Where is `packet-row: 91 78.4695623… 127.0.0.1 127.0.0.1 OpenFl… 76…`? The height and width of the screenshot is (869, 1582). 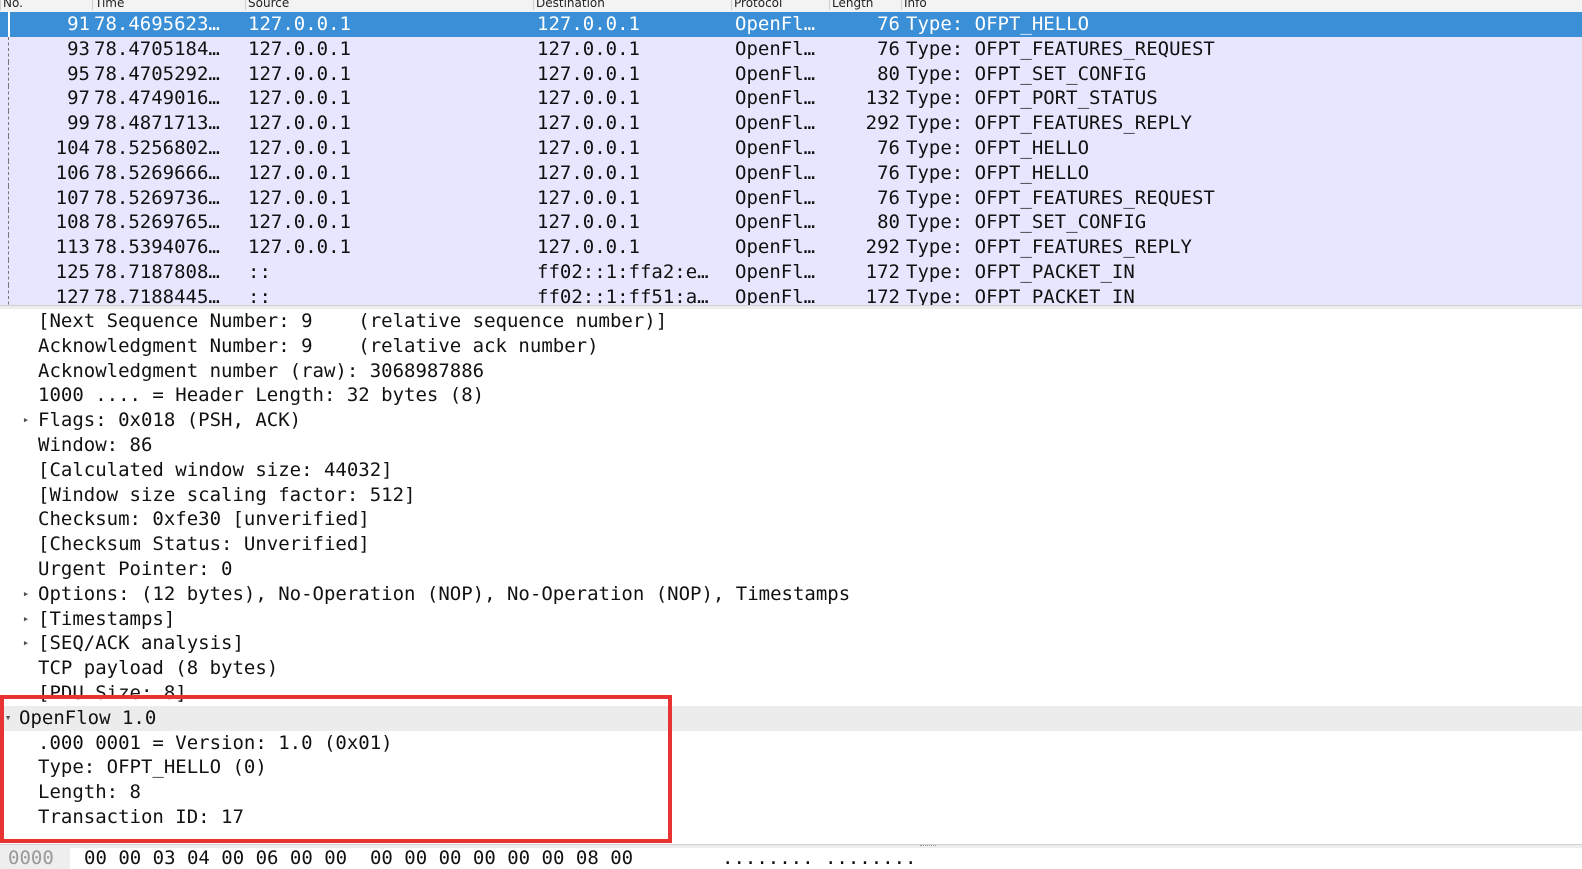 packet-row: 91 78.4695623… 127.0.0.1 127.0.0.1 OpenFl… 76… is located at coordinates (791, 24).